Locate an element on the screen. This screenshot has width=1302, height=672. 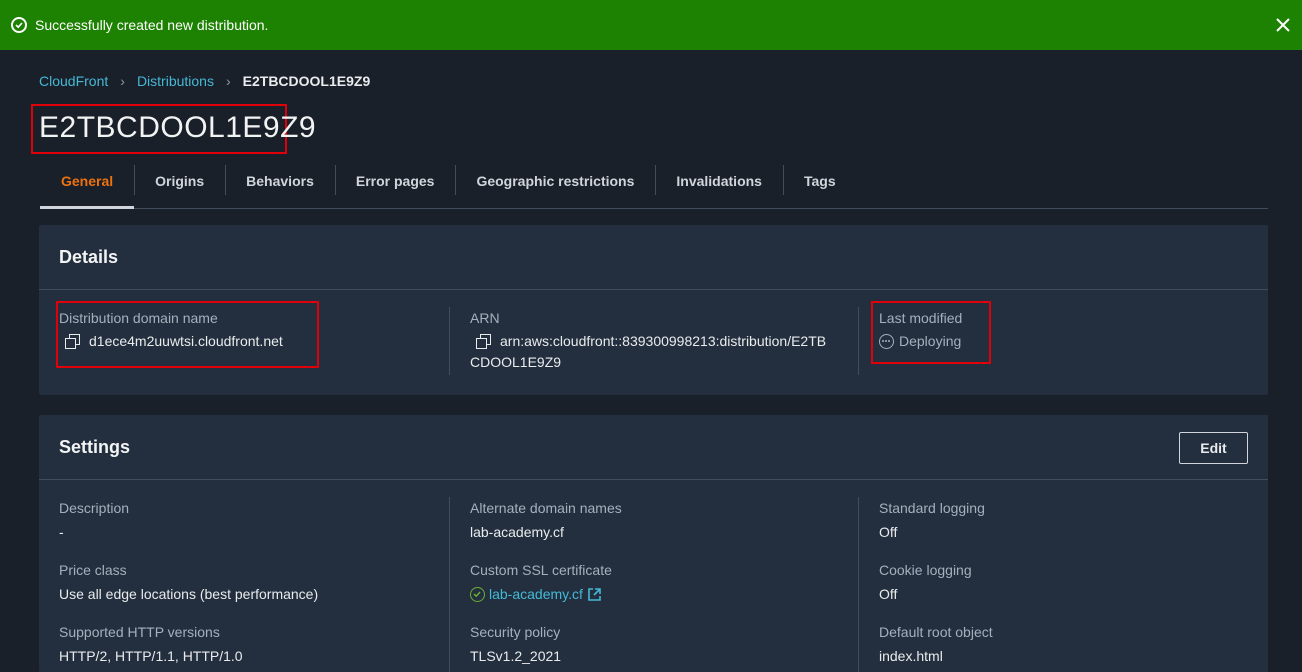
settings-heading: Settings is located at coordinates (95, 447).